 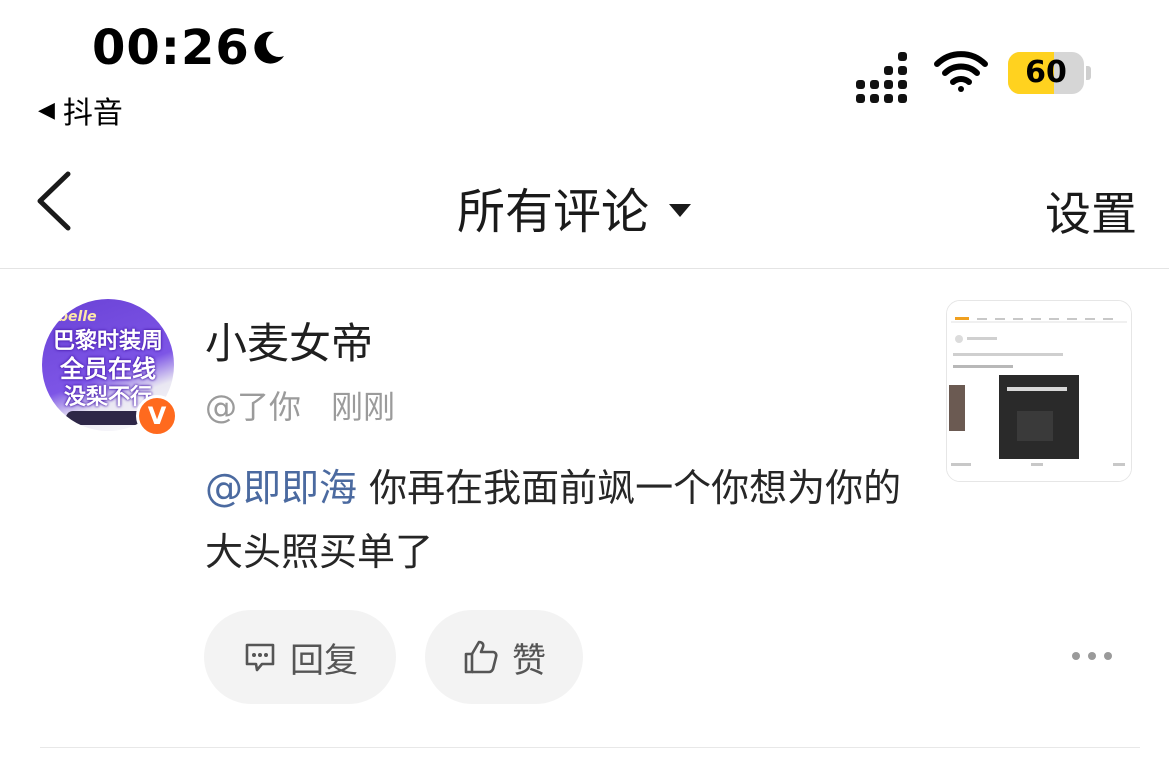 What do you see at coordinates (92, 113) in the screenshot?
I see `back-app-label: 抖音` at bounding box center [92, 113].